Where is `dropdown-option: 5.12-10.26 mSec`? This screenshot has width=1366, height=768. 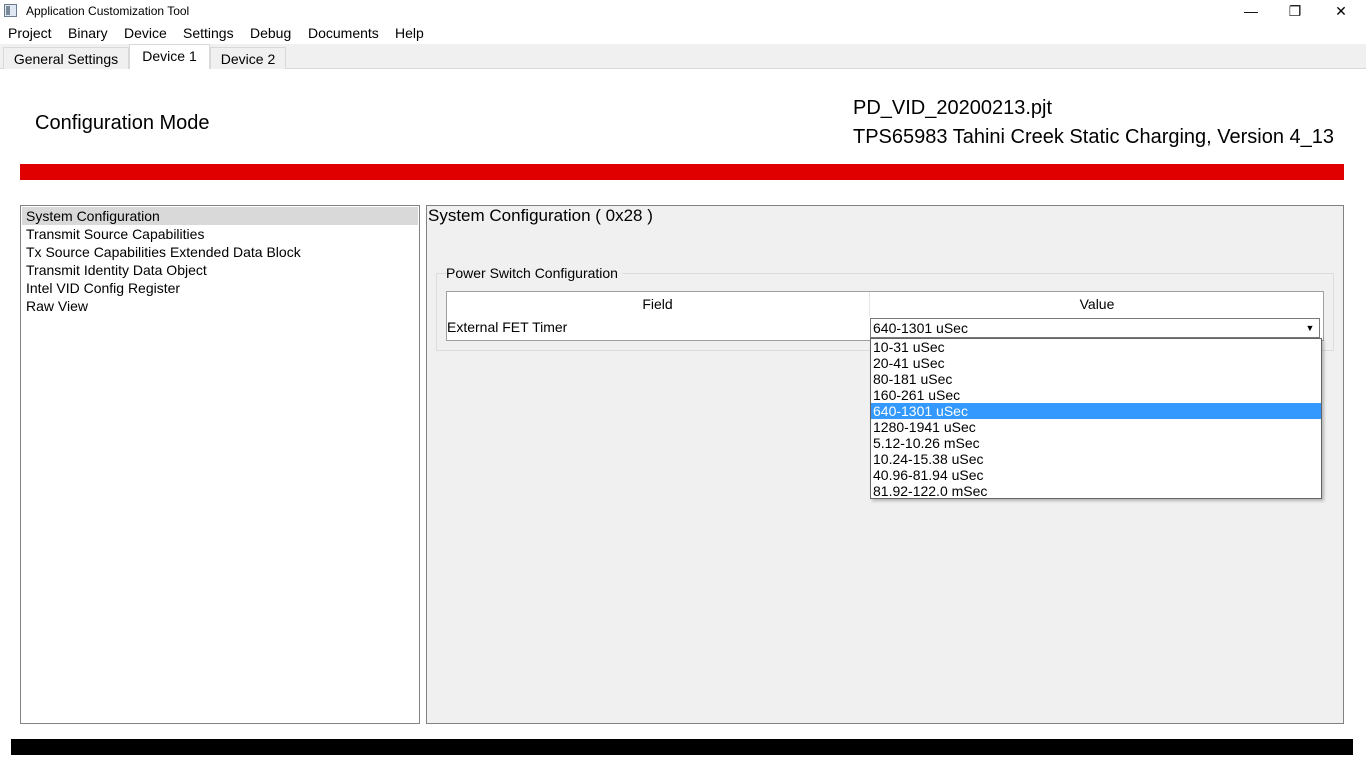
dropdown-option: 5.12-10.26 mSec is located at coordinates (1096, 443).